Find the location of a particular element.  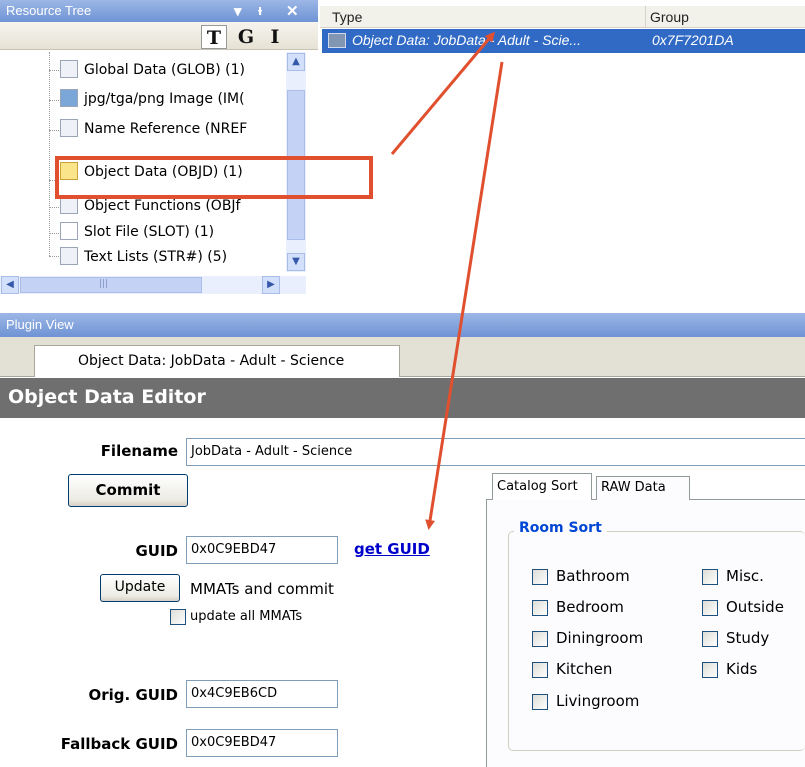

annotation-arrows is located at coordinates (447, 280).